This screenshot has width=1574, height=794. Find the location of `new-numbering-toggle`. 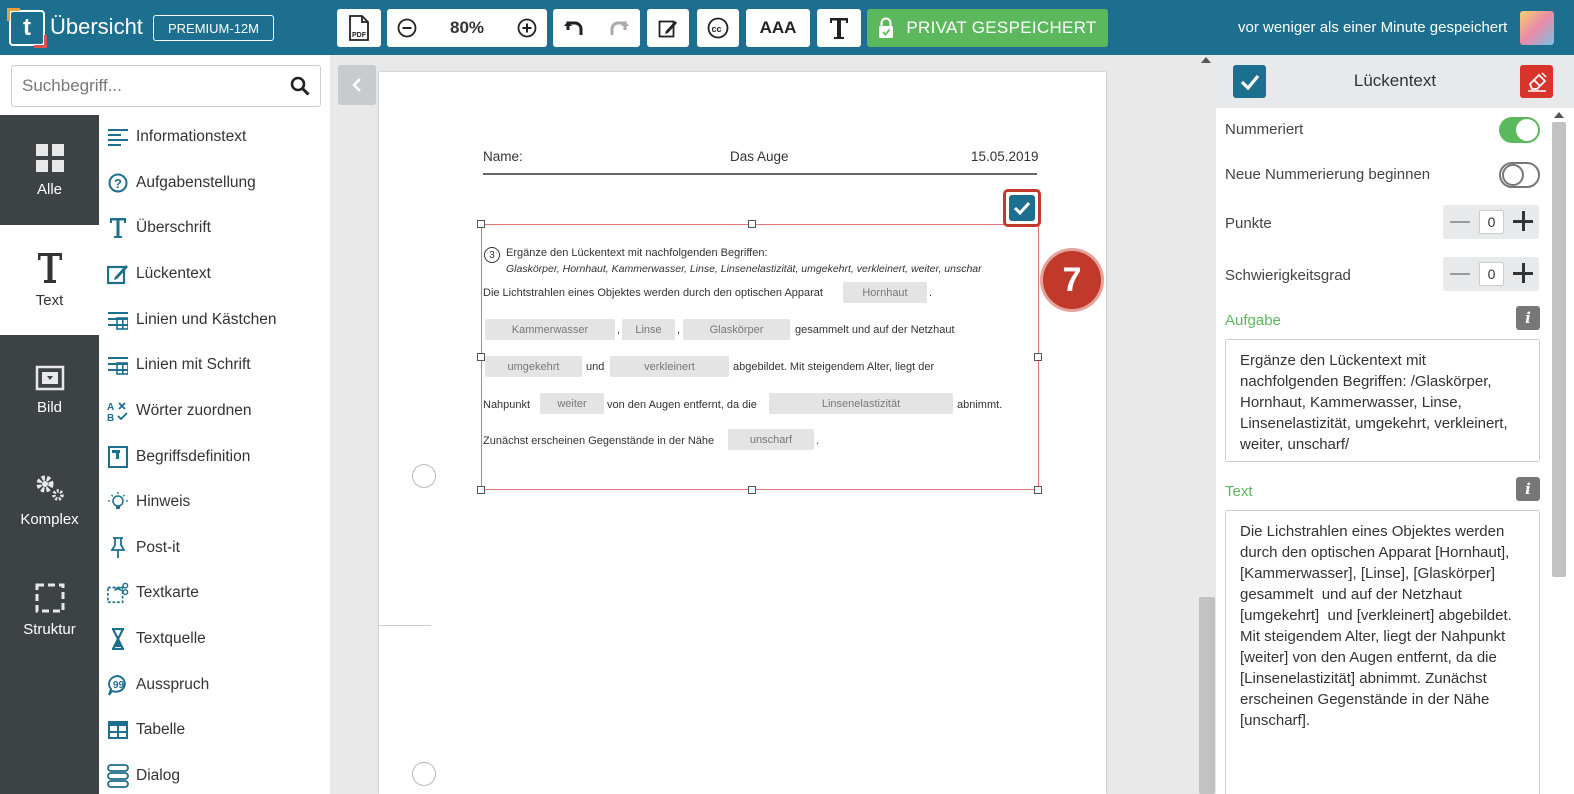

new-numbering-toggle is located at coordinates (1519, 175).